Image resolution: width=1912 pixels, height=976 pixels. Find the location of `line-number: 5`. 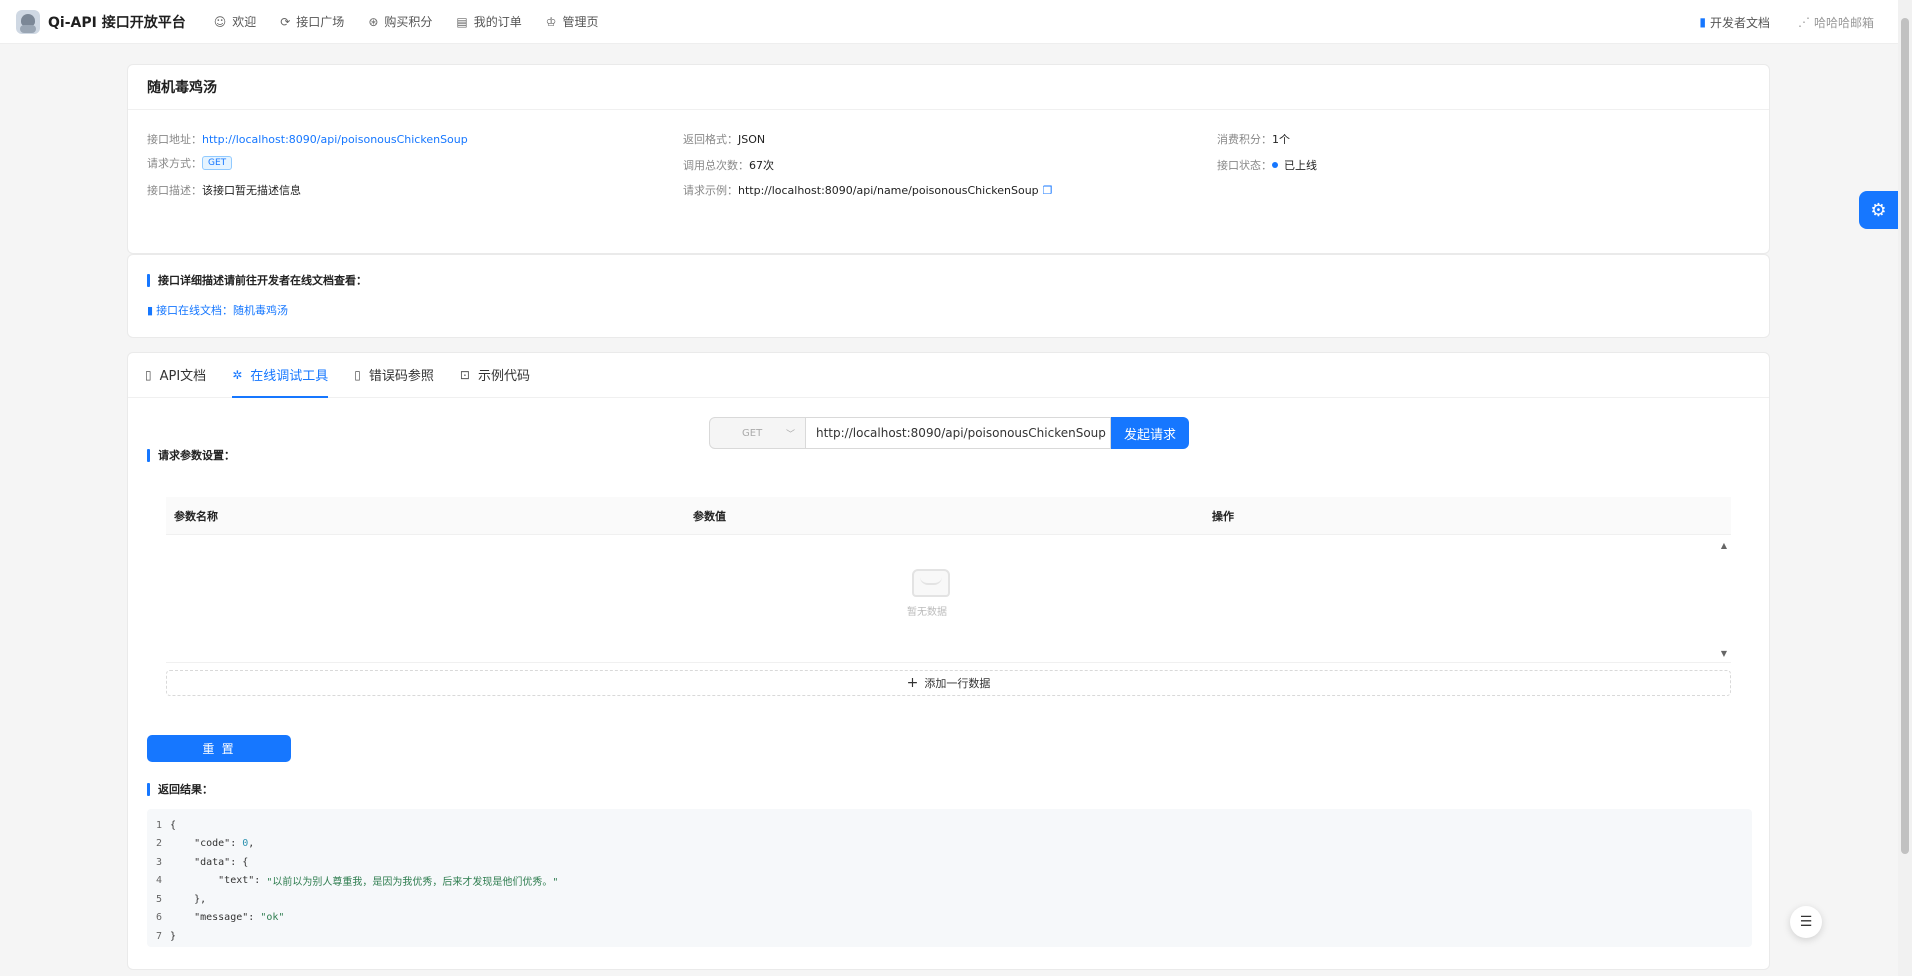

line-number: 5 is located at coordinates (159, 899).